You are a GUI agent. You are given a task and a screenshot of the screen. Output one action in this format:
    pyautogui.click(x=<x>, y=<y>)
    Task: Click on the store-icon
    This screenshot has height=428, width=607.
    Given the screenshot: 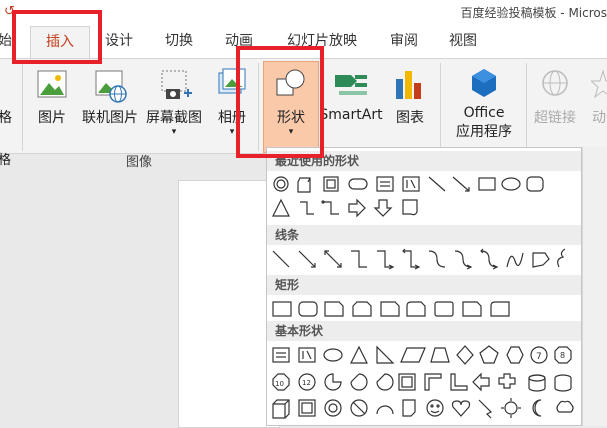 What is the action you would take?
    pyautogui.click(x=484, y=83)
    